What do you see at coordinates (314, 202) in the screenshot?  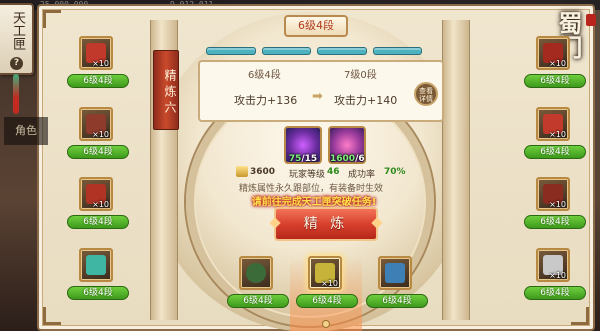 I see `task-hint: 请前往完成天工匣突破任务!` at bounding box center [314, 202].